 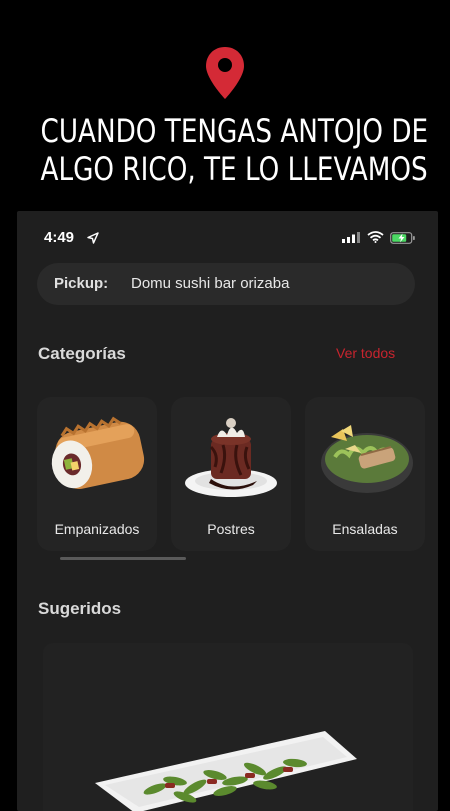 I want to click on location-pin-icon, so click(x=225, y=73).